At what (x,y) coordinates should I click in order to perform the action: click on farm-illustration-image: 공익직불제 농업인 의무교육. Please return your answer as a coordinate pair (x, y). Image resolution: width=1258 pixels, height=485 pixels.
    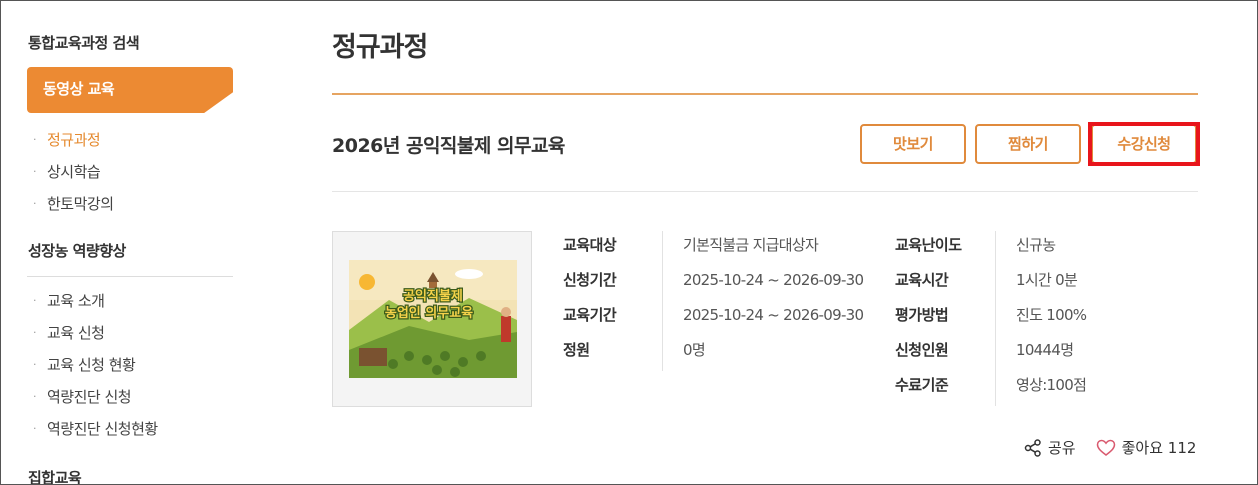
    Looking at the image, I should click on (433, 319).